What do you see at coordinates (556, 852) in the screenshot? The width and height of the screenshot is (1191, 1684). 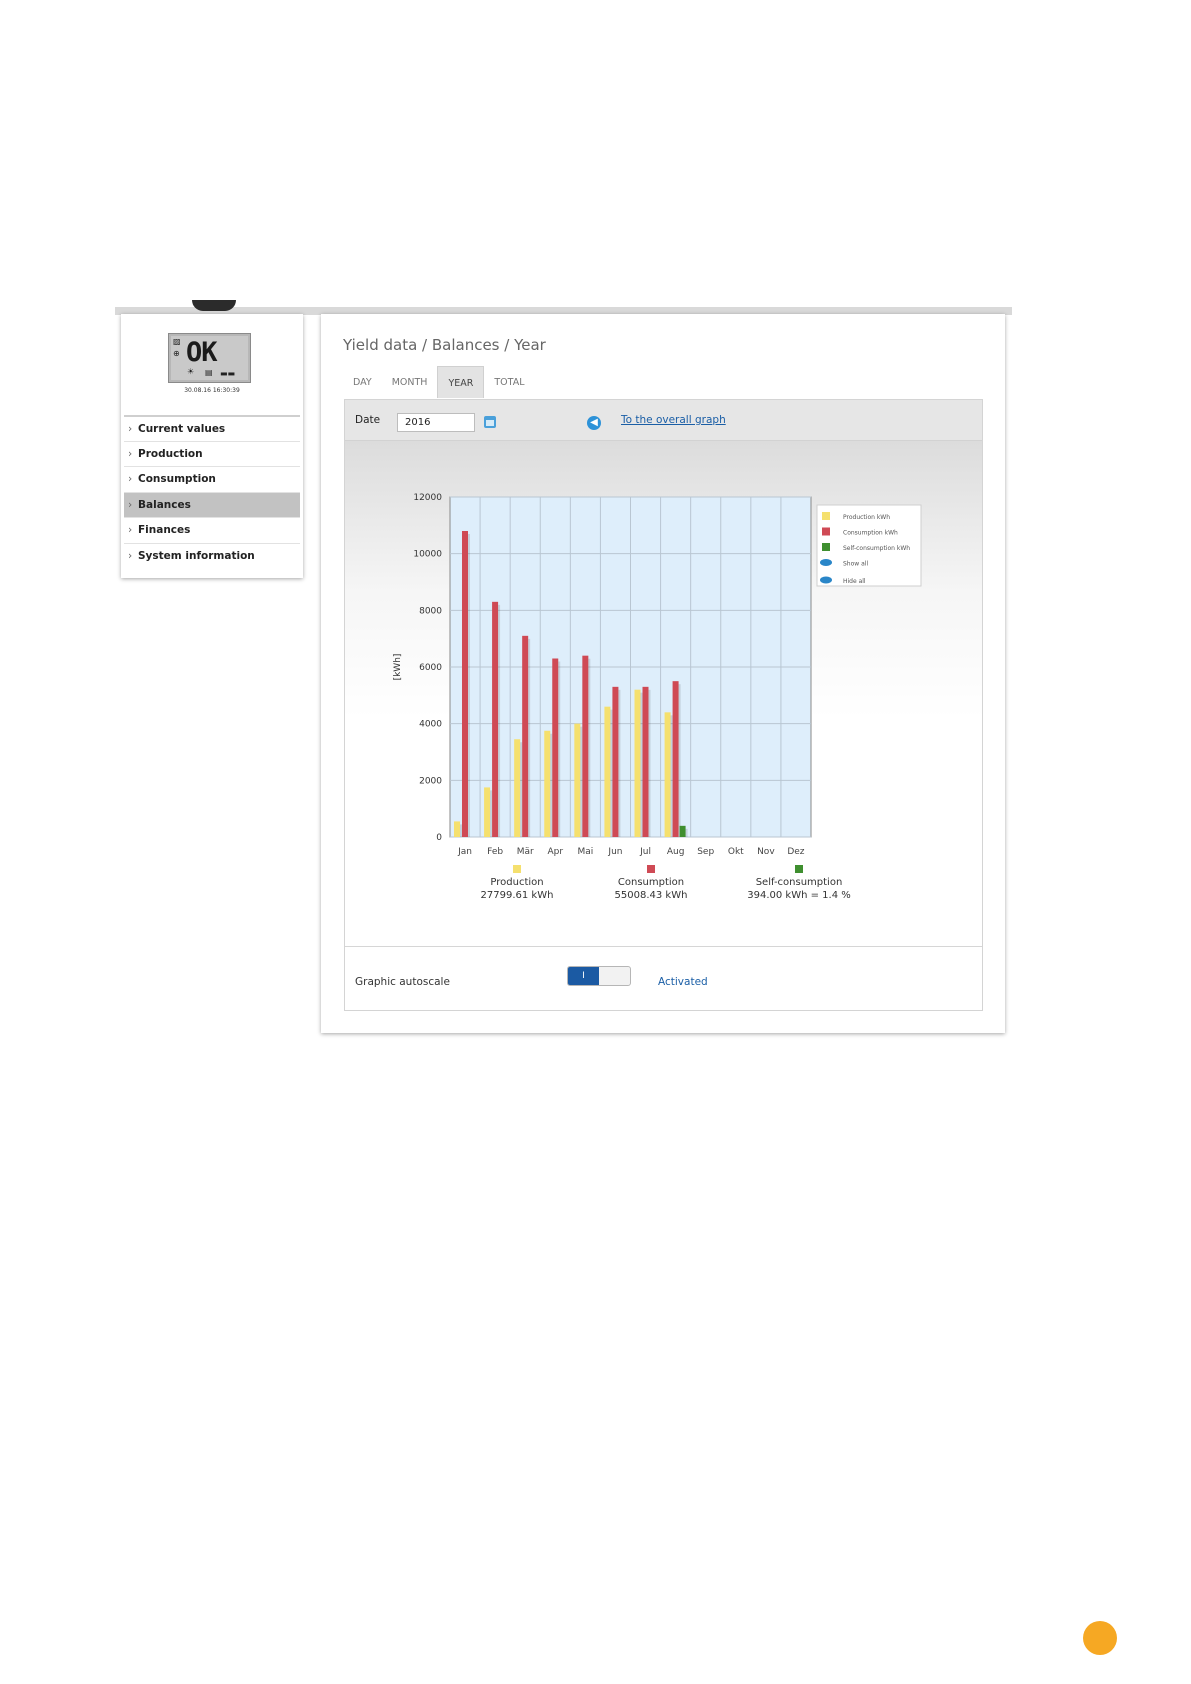 I see `x-tick-label: Apr` at bounding box center [556, 852].